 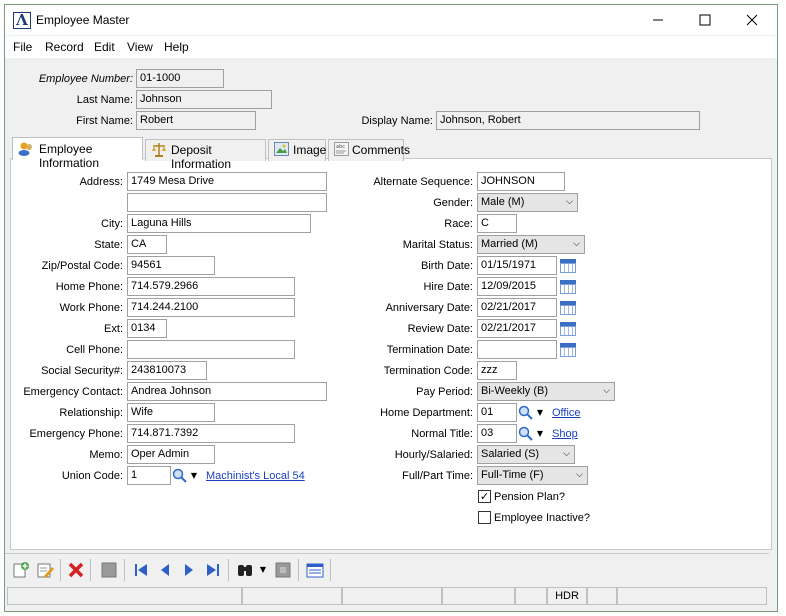 I want to click on full-part-time-select: Full-Time (F) ⌵, so click(x=532, y=475).